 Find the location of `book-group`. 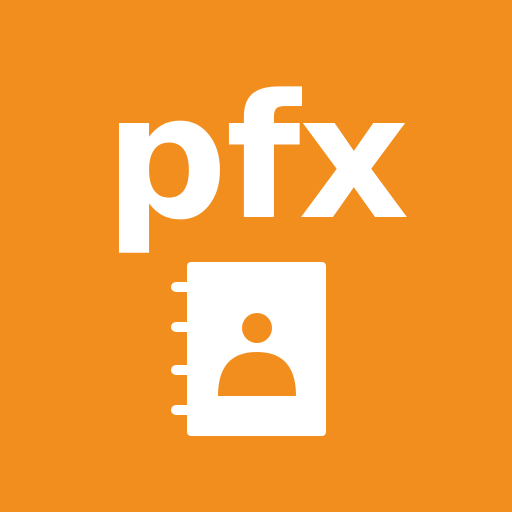

book-group is located at coordinates (248, 349).